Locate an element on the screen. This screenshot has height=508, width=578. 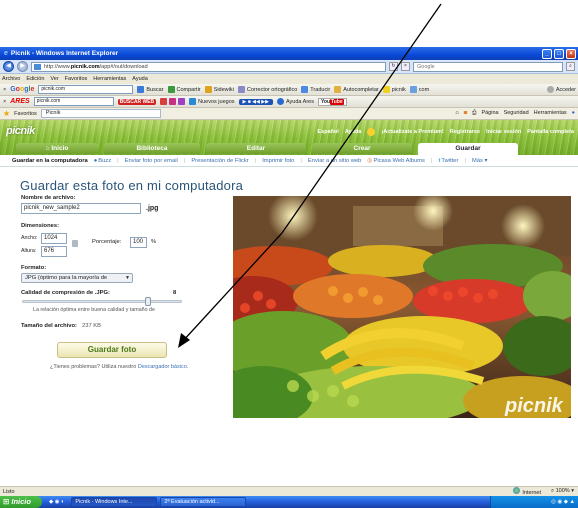
youtube-button: YouTube is located at coordinates (332, 101).